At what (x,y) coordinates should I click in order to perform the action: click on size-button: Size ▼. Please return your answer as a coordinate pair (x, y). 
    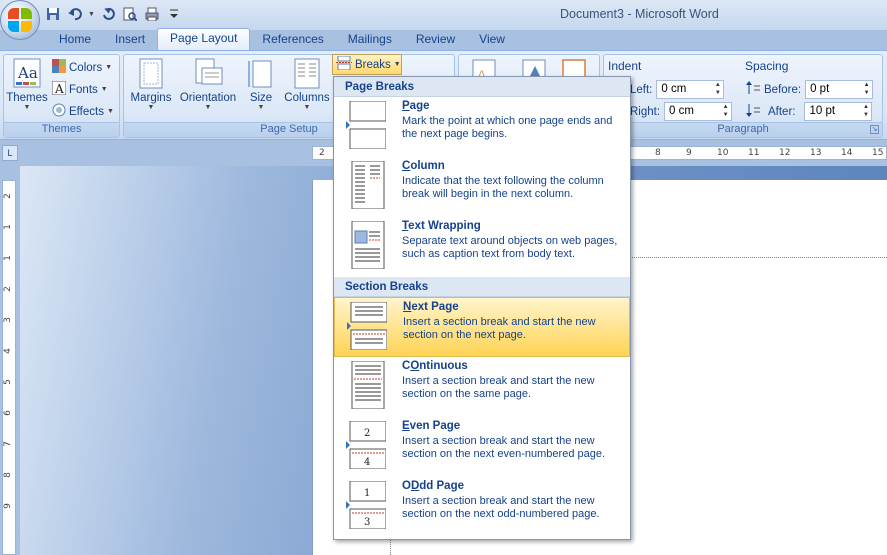
    Looking at the image, I should click on (261, 84).